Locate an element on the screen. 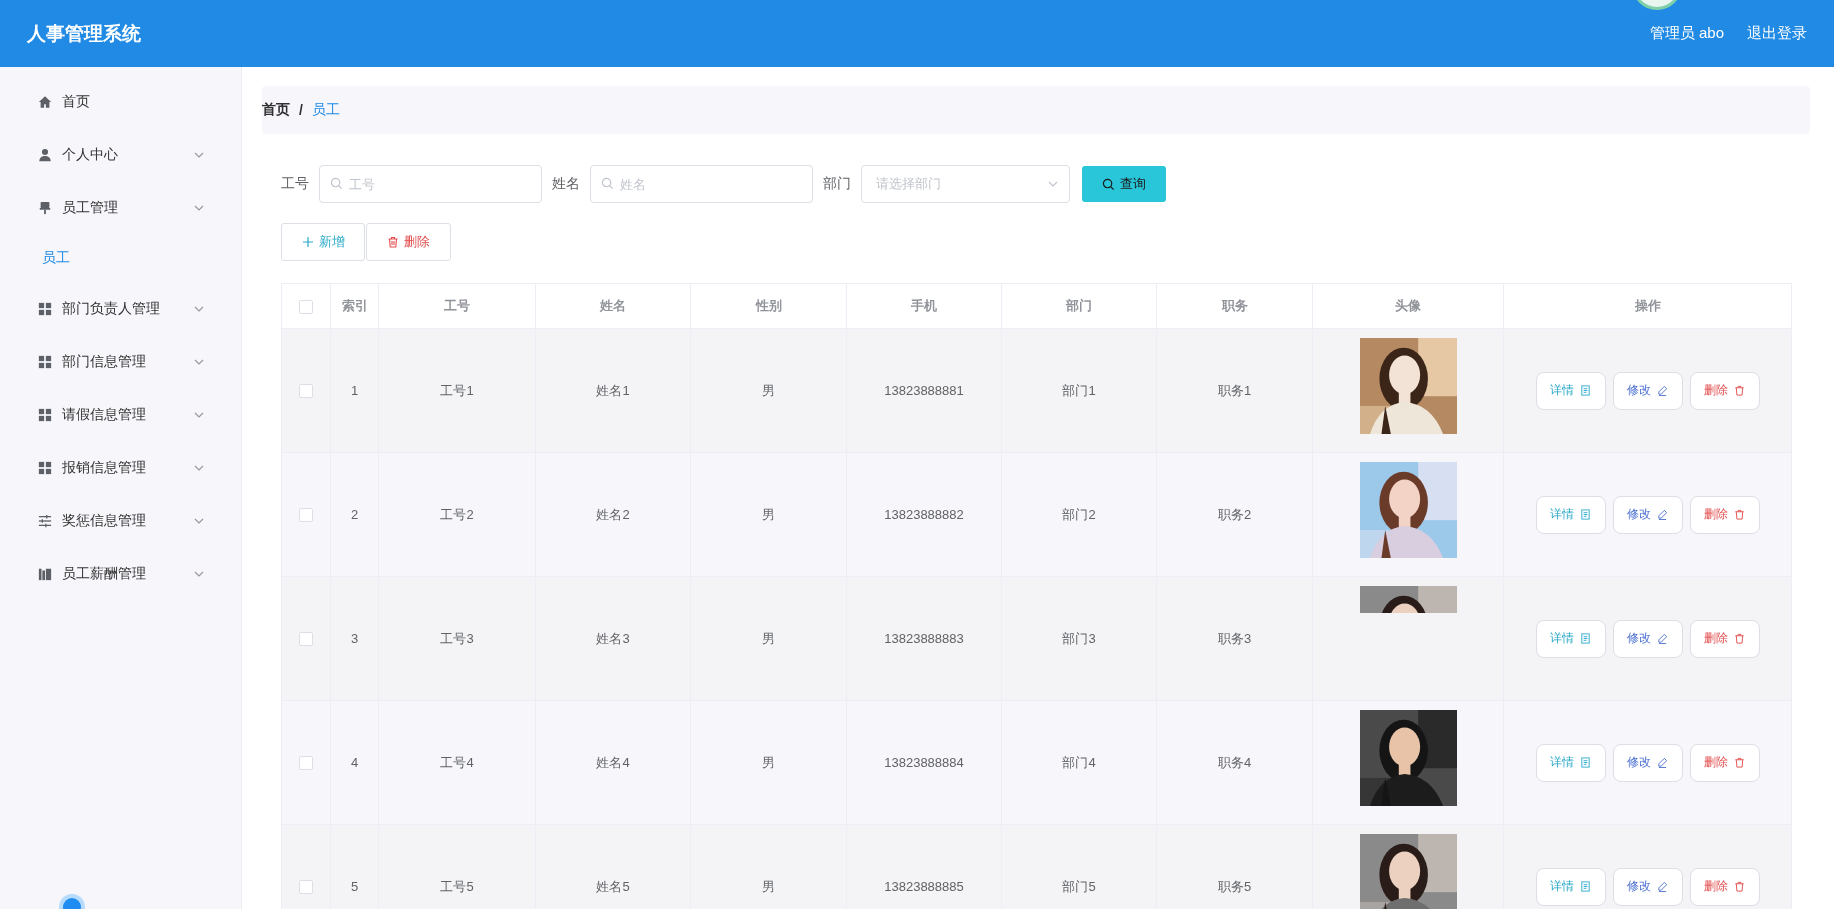 This screenshot has height=909, width=1834. search-field: 工号 is located at coordinates (430, 184).